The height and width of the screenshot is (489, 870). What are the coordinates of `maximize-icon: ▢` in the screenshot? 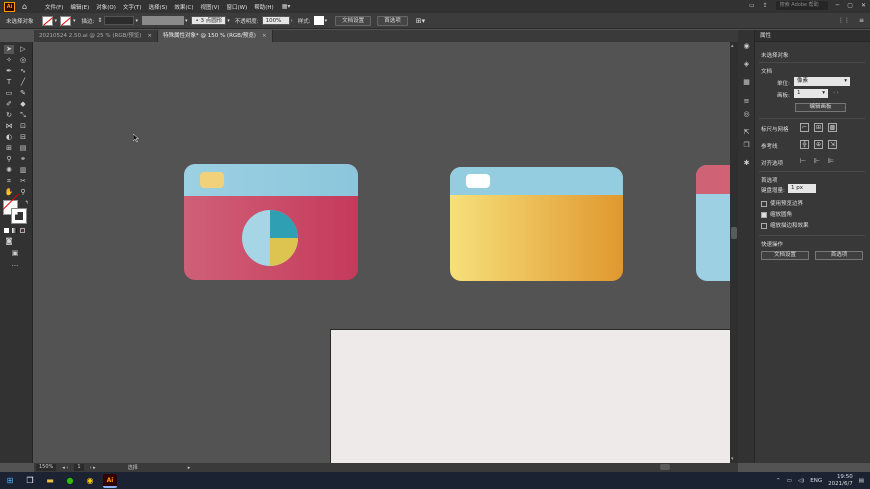 It's located at (850, 5).